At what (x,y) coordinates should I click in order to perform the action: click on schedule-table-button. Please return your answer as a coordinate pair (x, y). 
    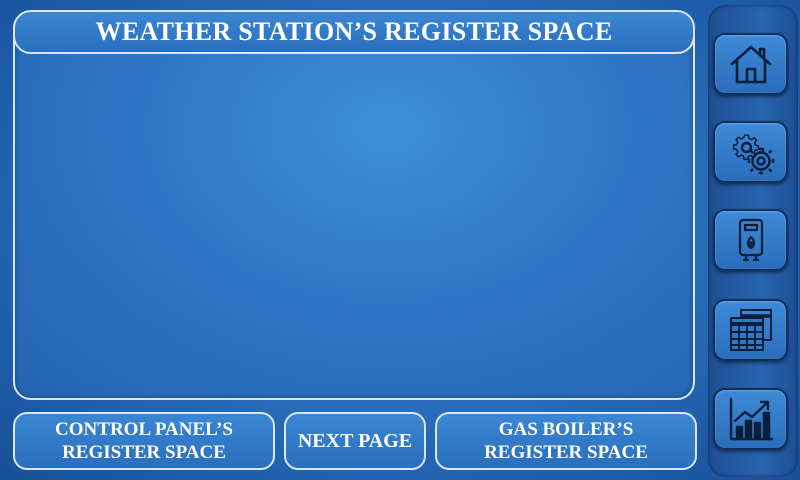
    Looking at the image, I should click on (750, 330).